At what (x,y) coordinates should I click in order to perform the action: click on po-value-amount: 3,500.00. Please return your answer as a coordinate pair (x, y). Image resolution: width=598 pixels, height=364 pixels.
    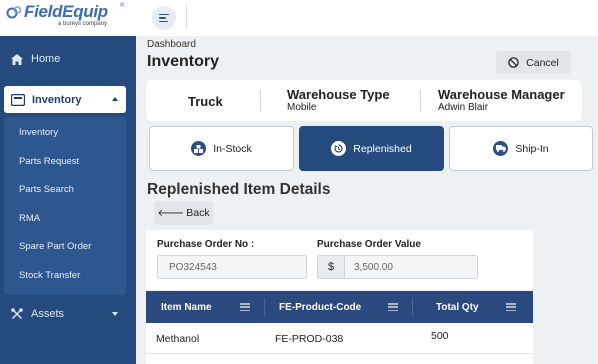
    Looking at the image, I should click on (373, 267).